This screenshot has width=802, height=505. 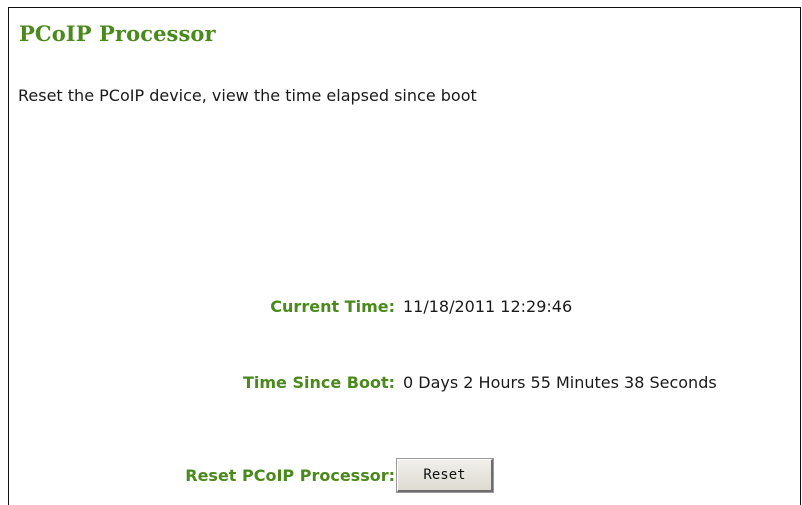 I want to click on current-time-row: Current Time: 11/18/2011 12:29:46, so click(x=405, y=314).